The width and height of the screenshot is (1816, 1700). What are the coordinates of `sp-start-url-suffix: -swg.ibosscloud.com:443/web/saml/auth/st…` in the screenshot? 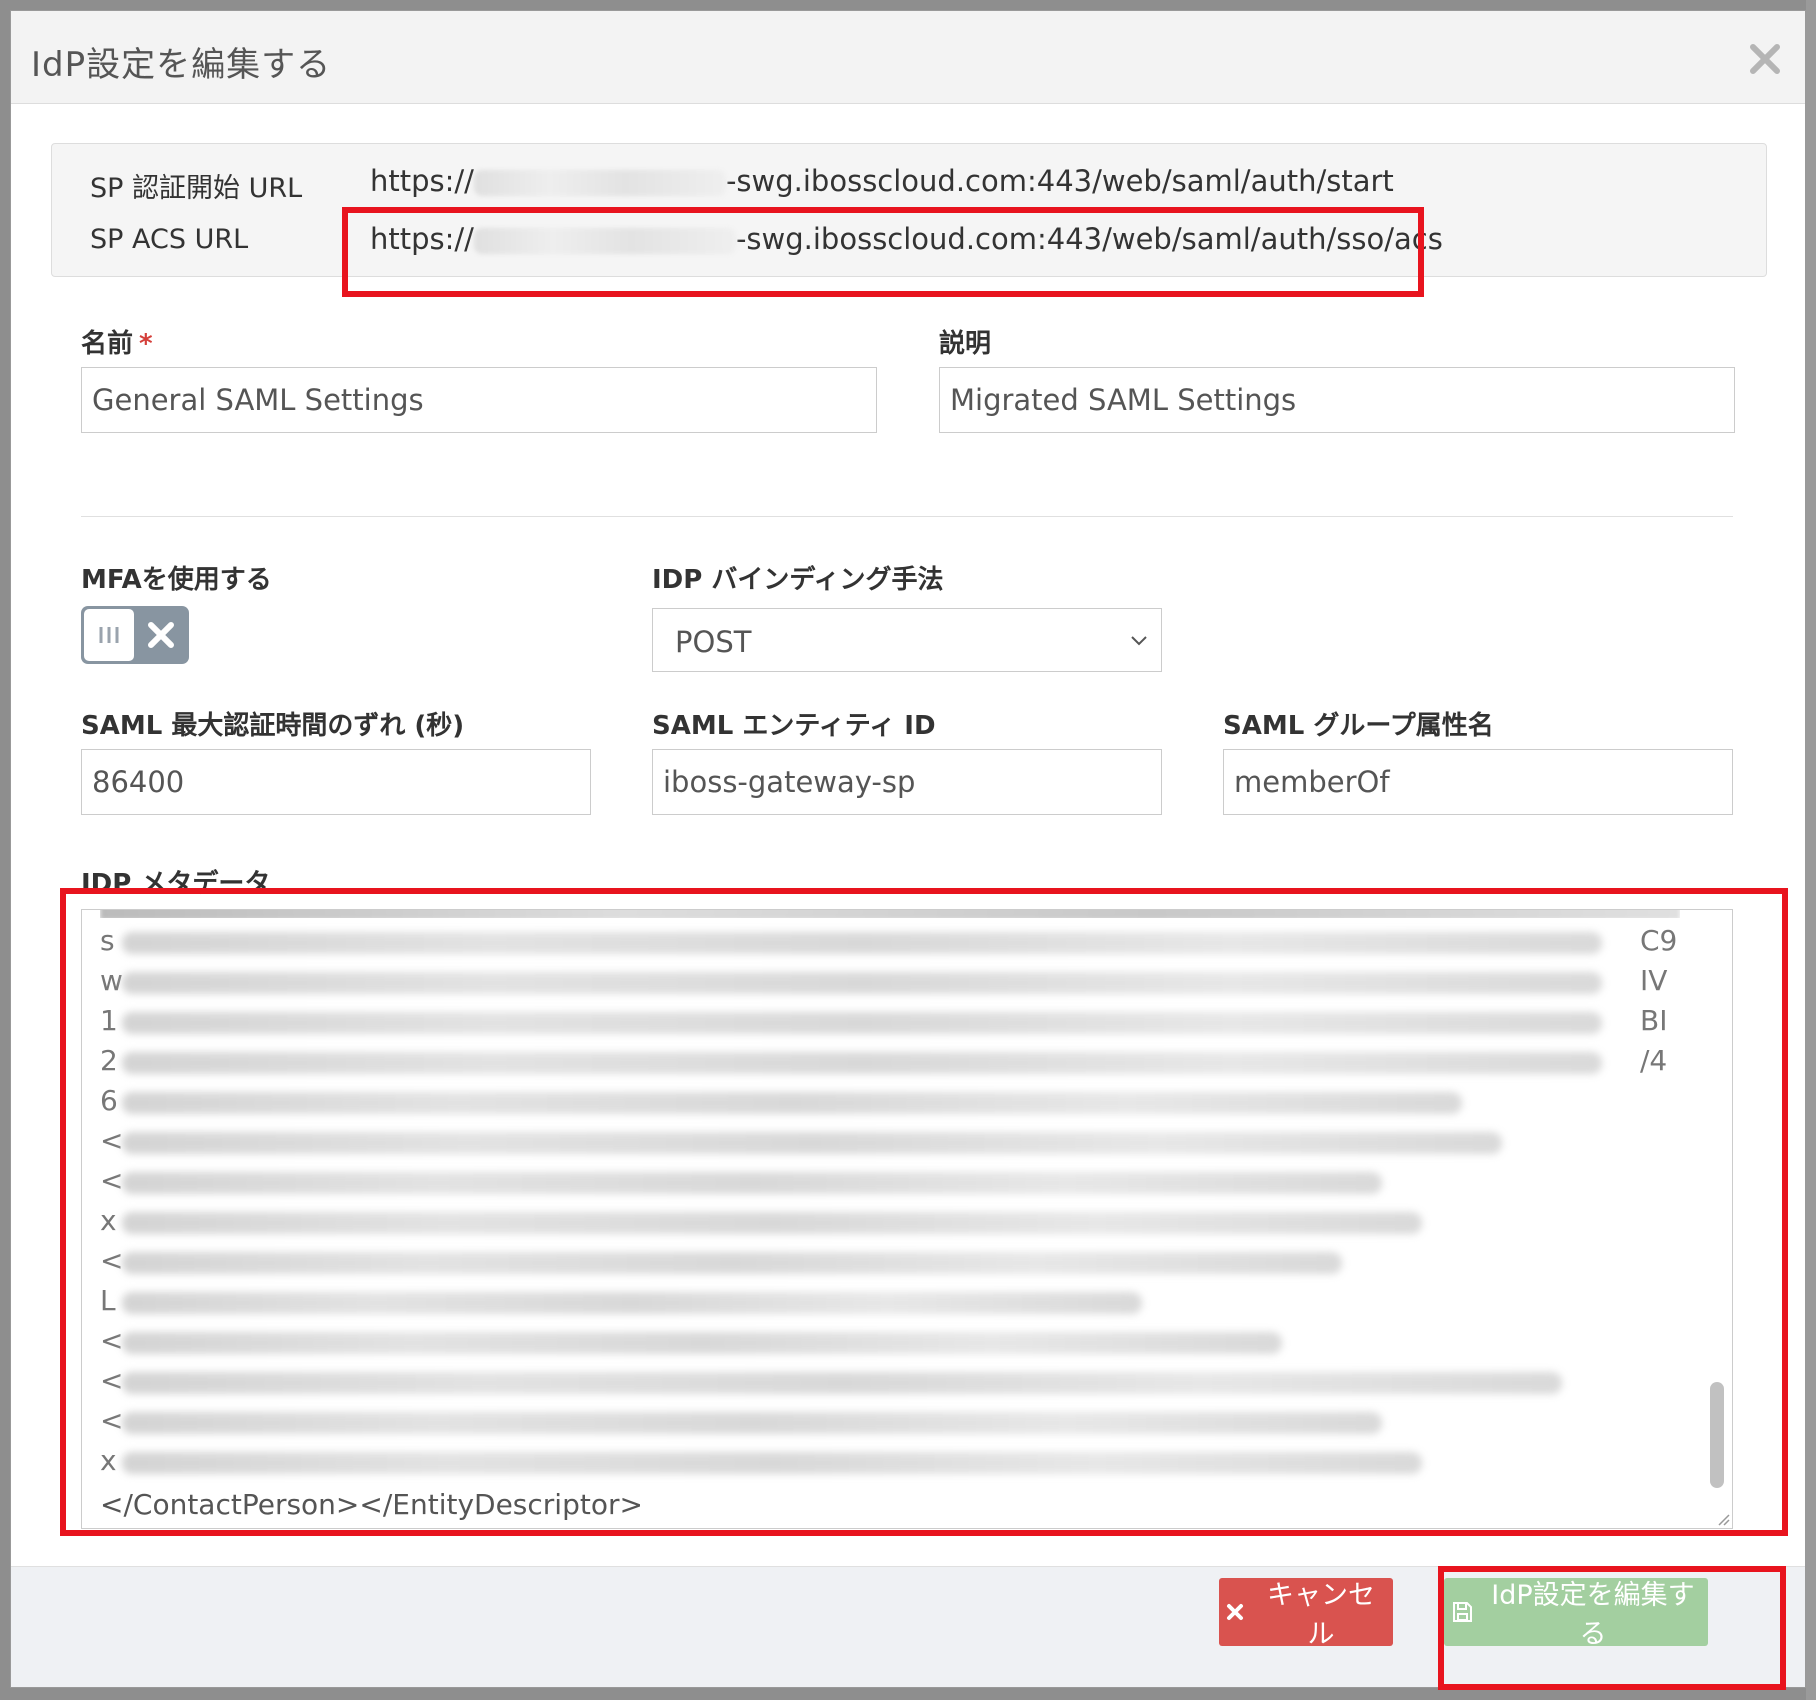 It's located at (1059, 181).